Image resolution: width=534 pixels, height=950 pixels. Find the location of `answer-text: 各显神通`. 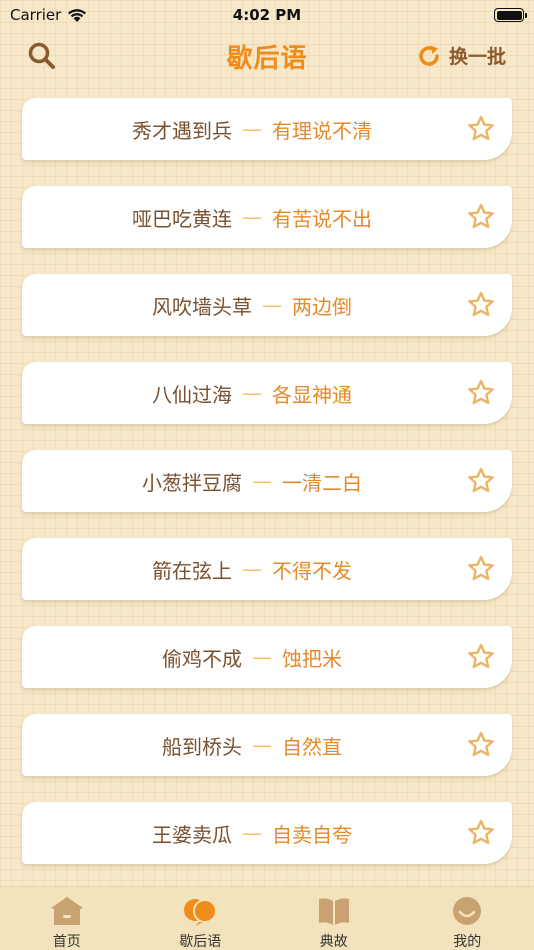

answer-text: 各显神通 is located at coordinates (312, 394).